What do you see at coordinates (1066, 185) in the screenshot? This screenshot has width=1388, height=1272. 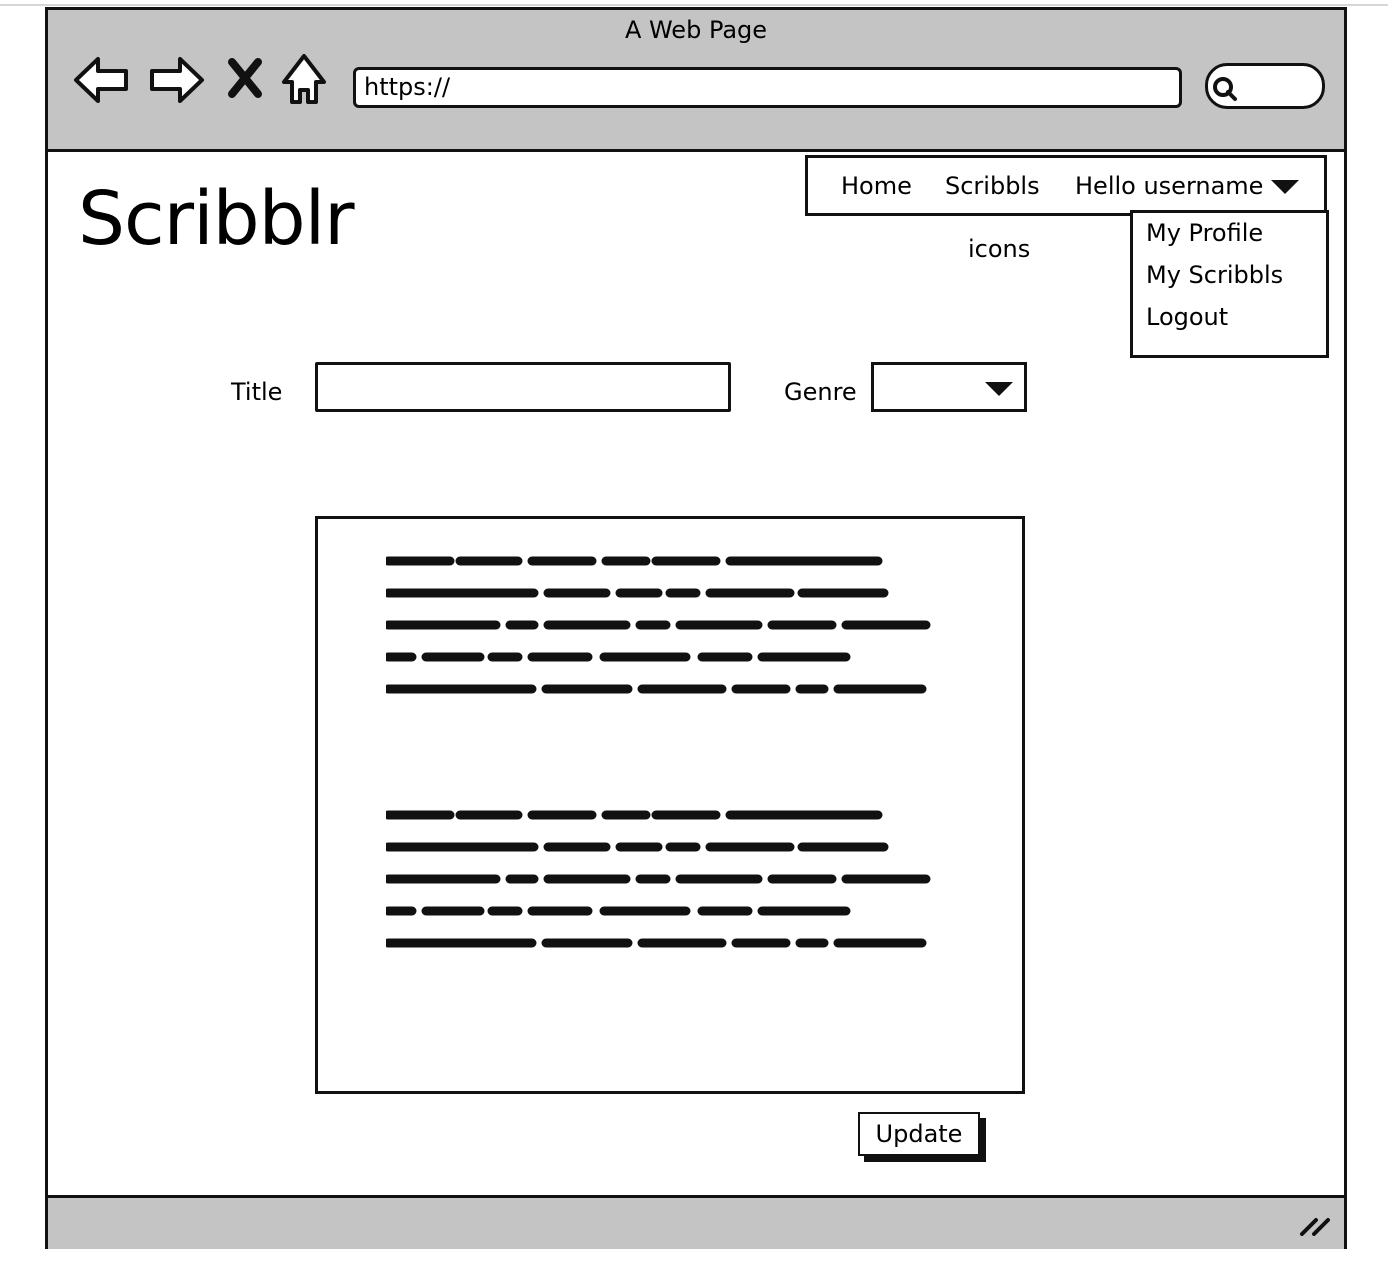 I see `top-navigation: Home Scribbls Hello username` at bounding box center [1066, 185].